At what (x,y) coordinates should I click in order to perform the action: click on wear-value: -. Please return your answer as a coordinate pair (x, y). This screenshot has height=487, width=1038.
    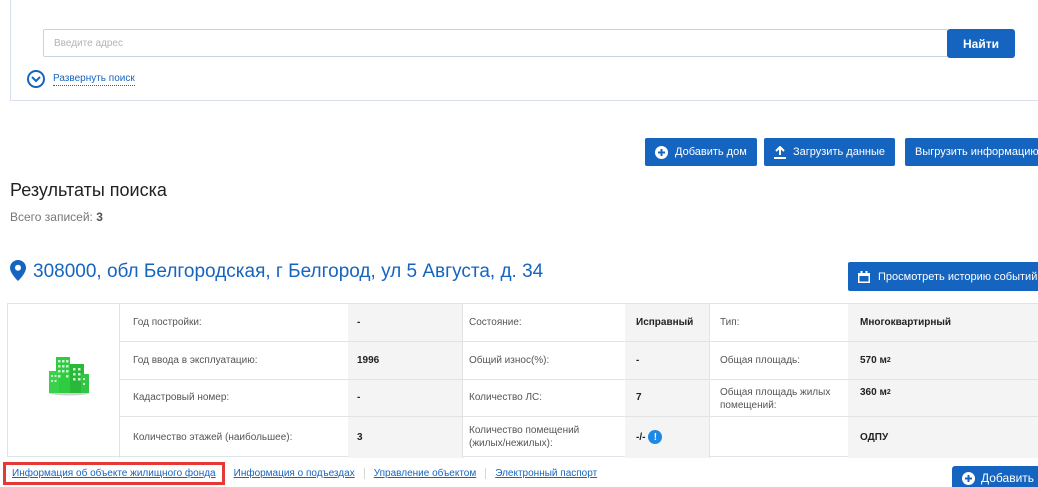
    Looking at the image, I should click on (638, 360).